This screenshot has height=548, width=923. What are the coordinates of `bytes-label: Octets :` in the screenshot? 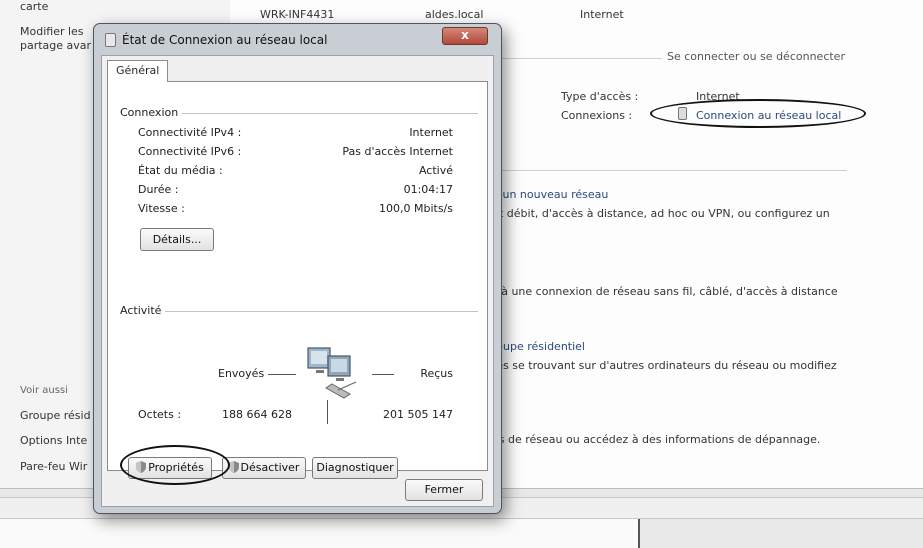 It's located at (160, 414).